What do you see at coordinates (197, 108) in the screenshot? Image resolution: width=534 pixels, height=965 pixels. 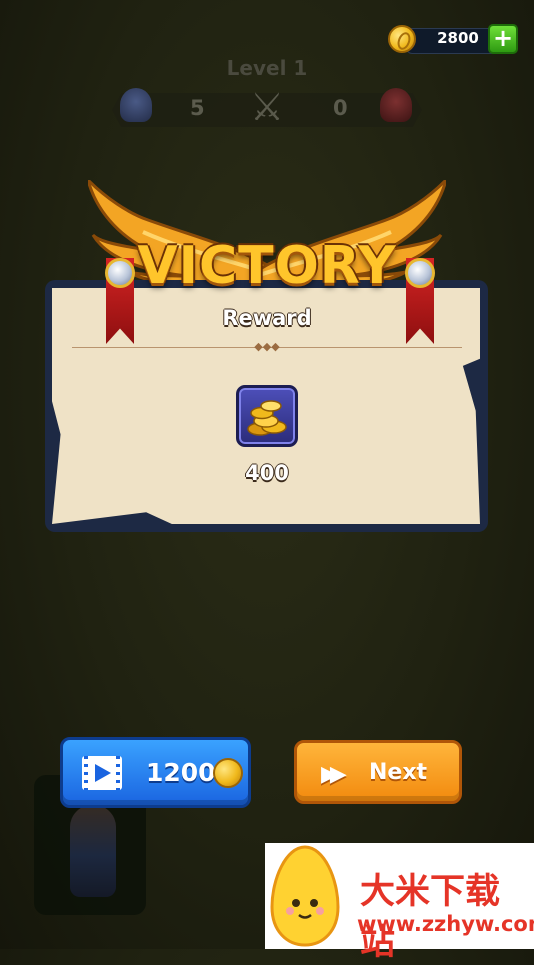 I see `blue-team-score: 5` at bounding box center [197, 108].